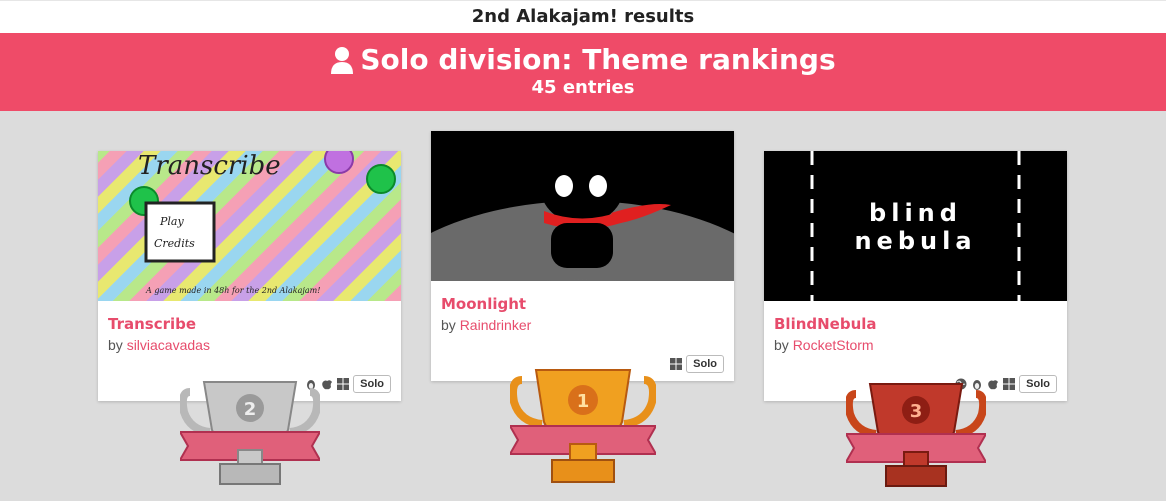 The width and height of the screenshot is (1166, 501). I want to click on thumb-tagline: A game made in 48h for the 2nd Alakajam!, so click(233, 290).